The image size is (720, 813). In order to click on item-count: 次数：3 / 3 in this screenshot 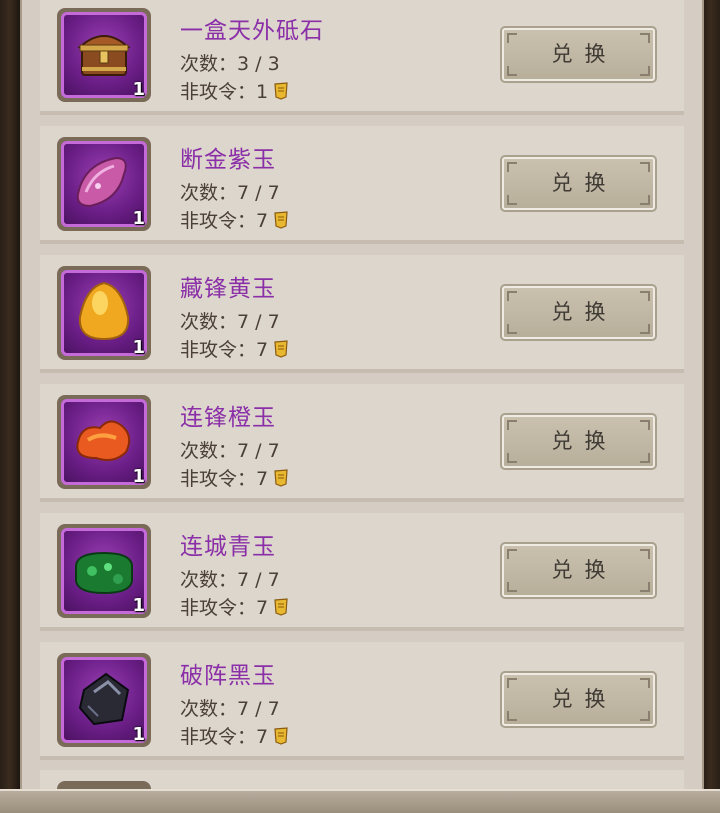, I will do `click(230, 64)`.